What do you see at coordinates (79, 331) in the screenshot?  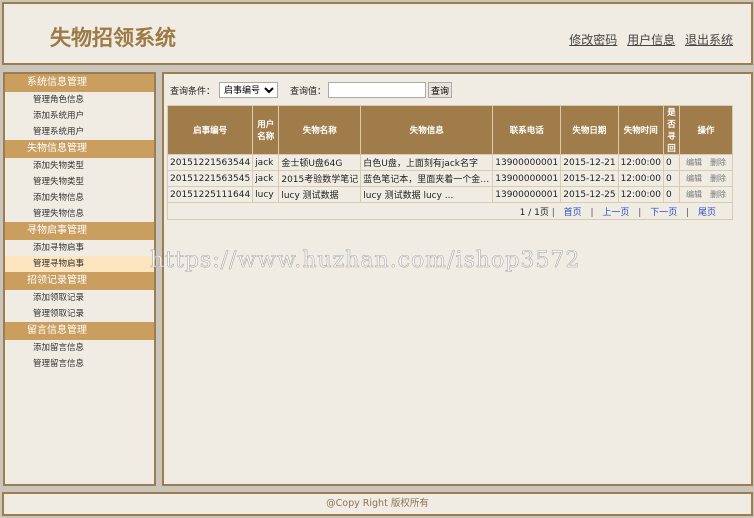 I see `sidebar-section-header: 留言信息管理` at bounding box center [79, 331].